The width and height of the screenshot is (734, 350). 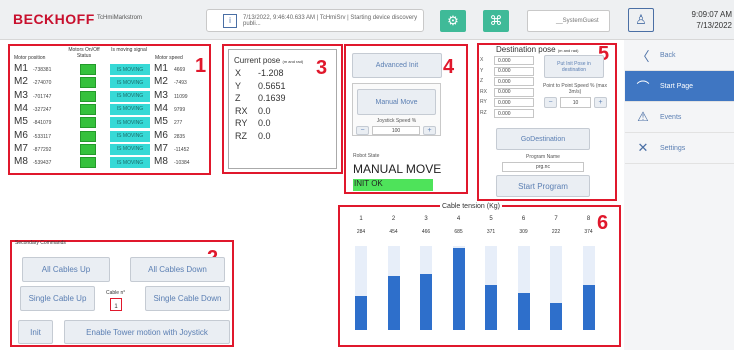 I want to click on pose-axis-label: Y, so click(x=238, y=85).